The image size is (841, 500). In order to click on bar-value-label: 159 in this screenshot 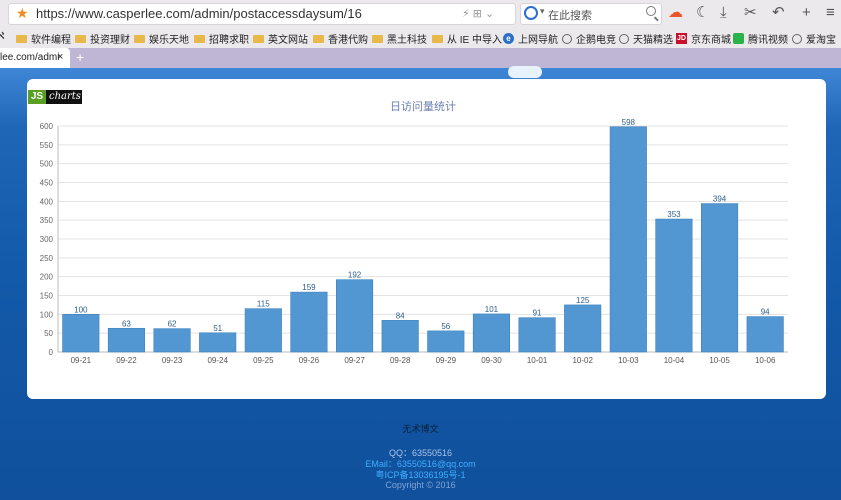, I will do `click(309, 287)`.